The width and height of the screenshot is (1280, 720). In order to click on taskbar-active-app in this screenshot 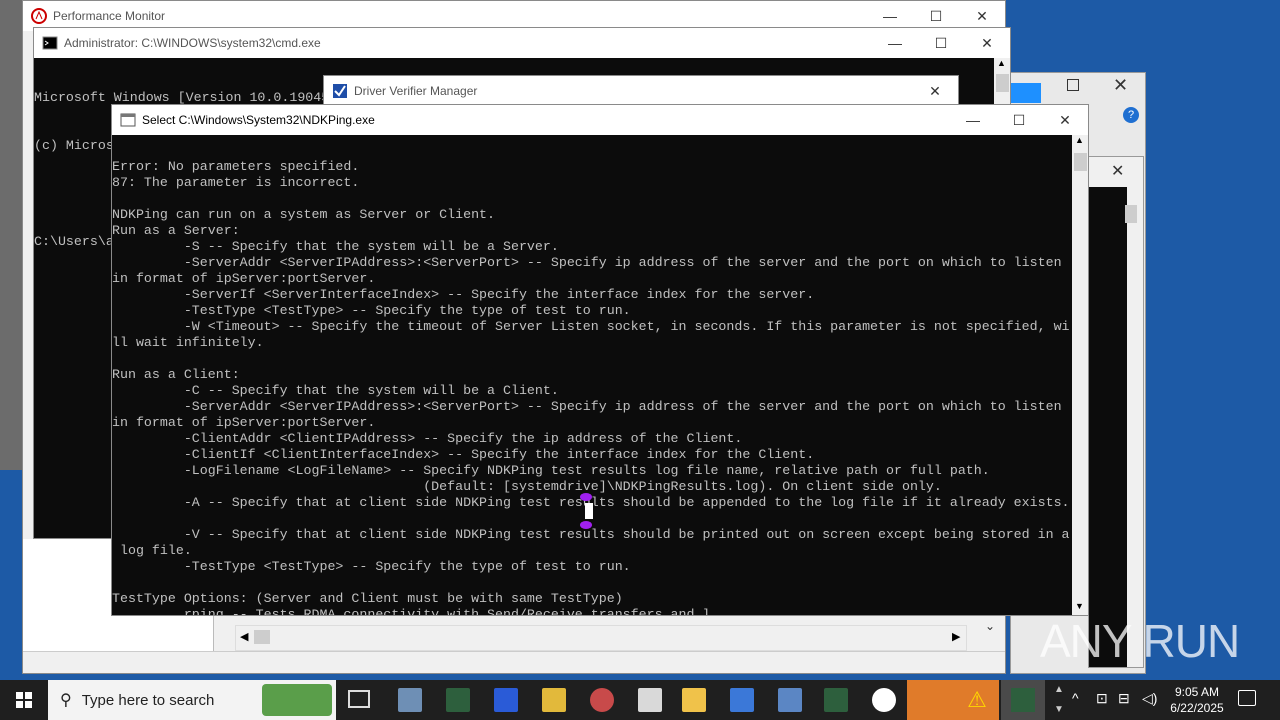, I will do `click(931, 700)`.